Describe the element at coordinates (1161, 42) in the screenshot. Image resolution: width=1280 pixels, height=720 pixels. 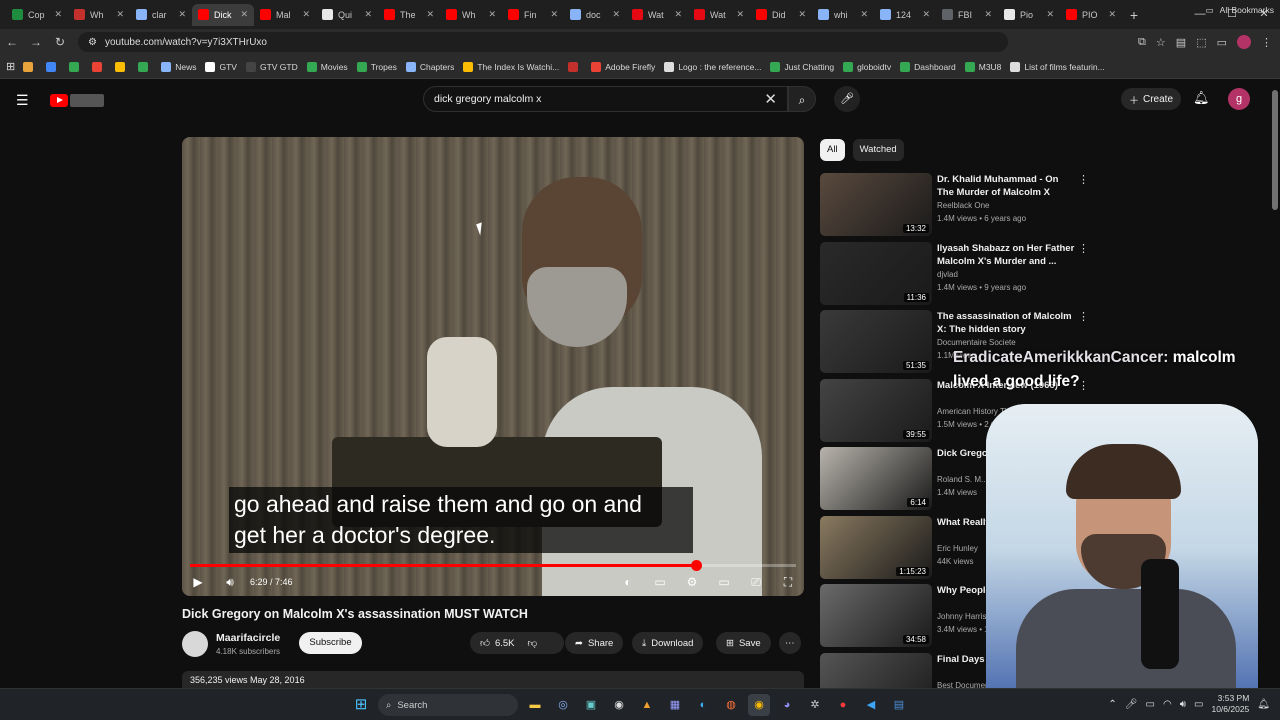
I see `bookmark-star-icon: ☆` at that location.